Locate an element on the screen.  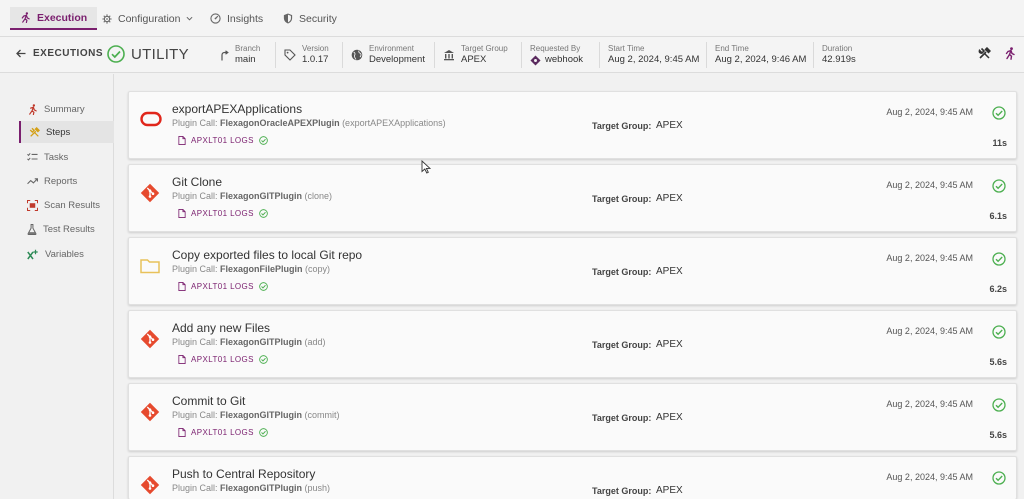
sidebar-item-scan-results: Scan Results is located at coordinates (66, 205).